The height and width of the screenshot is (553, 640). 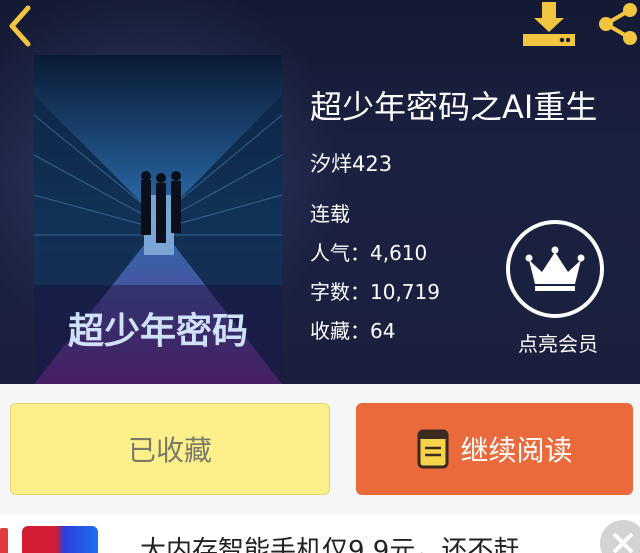 I want to click on ad-phone-thumbnail, so click(x=60, y=539).